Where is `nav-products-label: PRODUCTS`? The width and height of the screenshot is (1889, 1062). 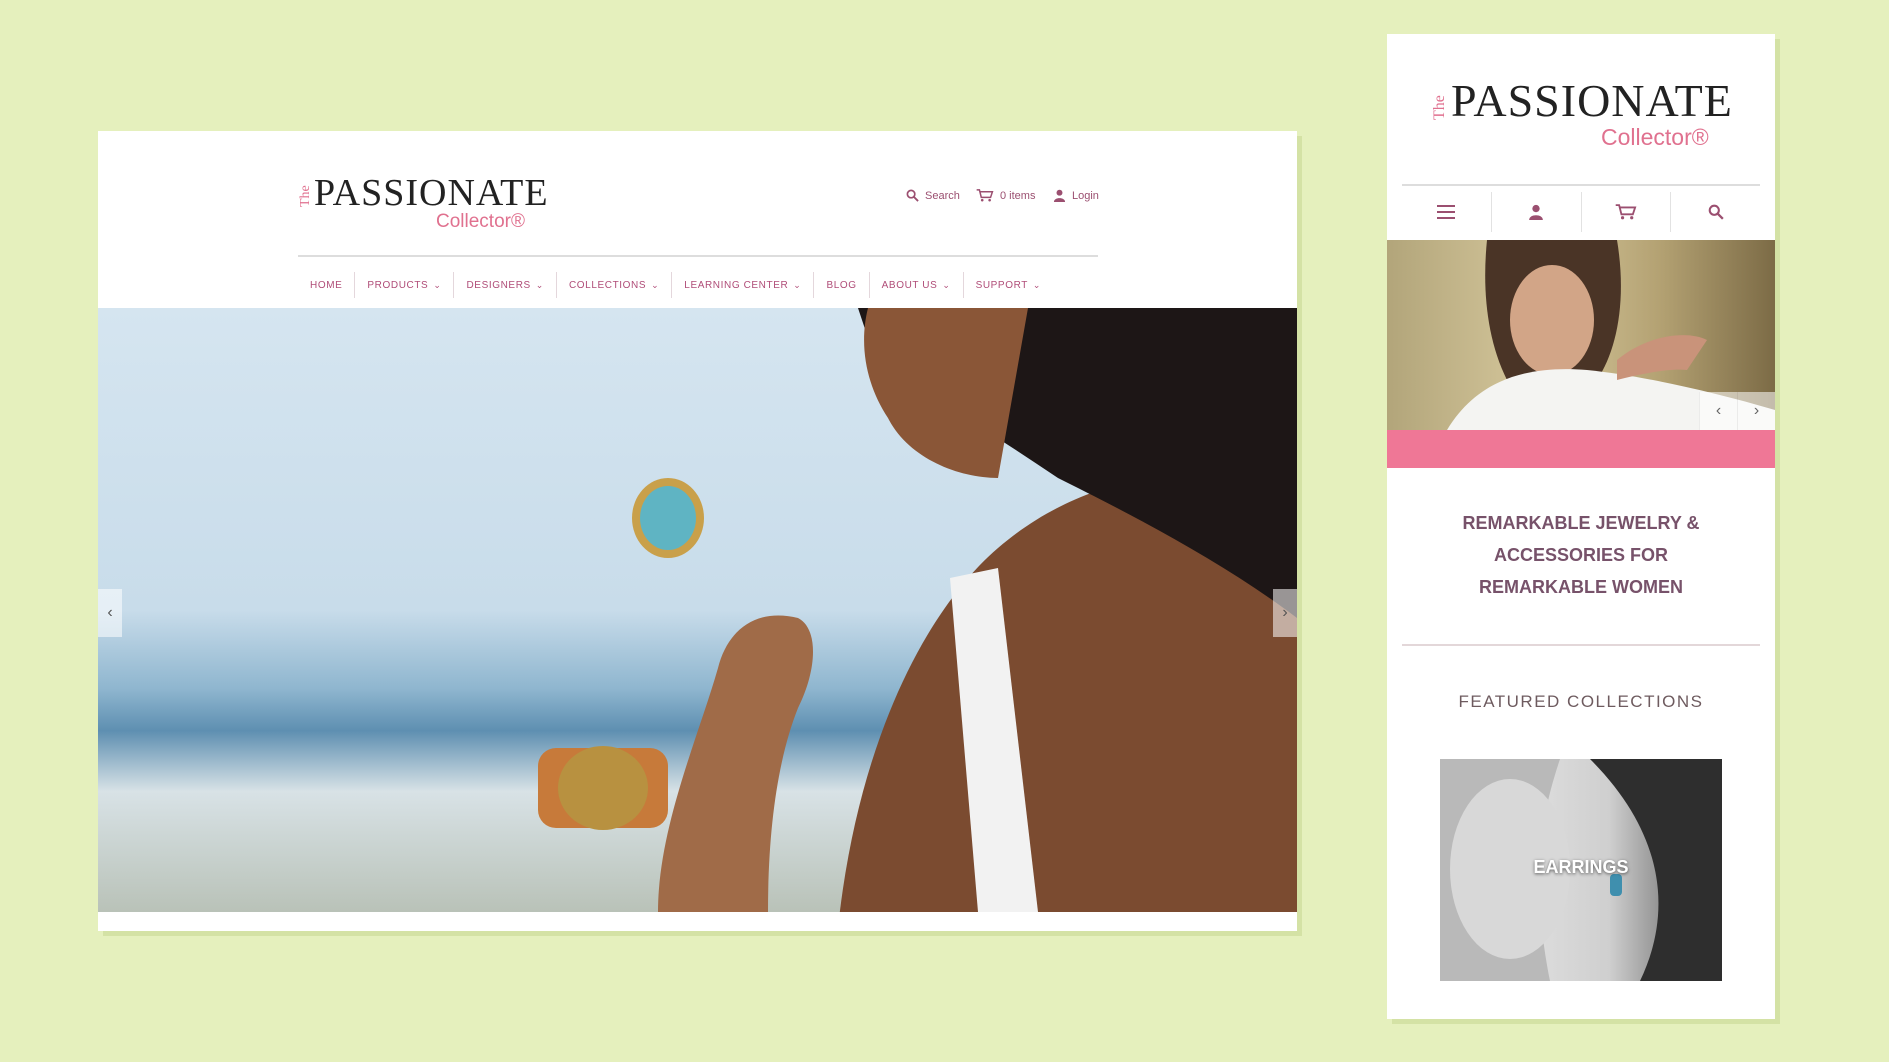 nav-products-label: PRODUCTS is located at coordinates (398, 285).